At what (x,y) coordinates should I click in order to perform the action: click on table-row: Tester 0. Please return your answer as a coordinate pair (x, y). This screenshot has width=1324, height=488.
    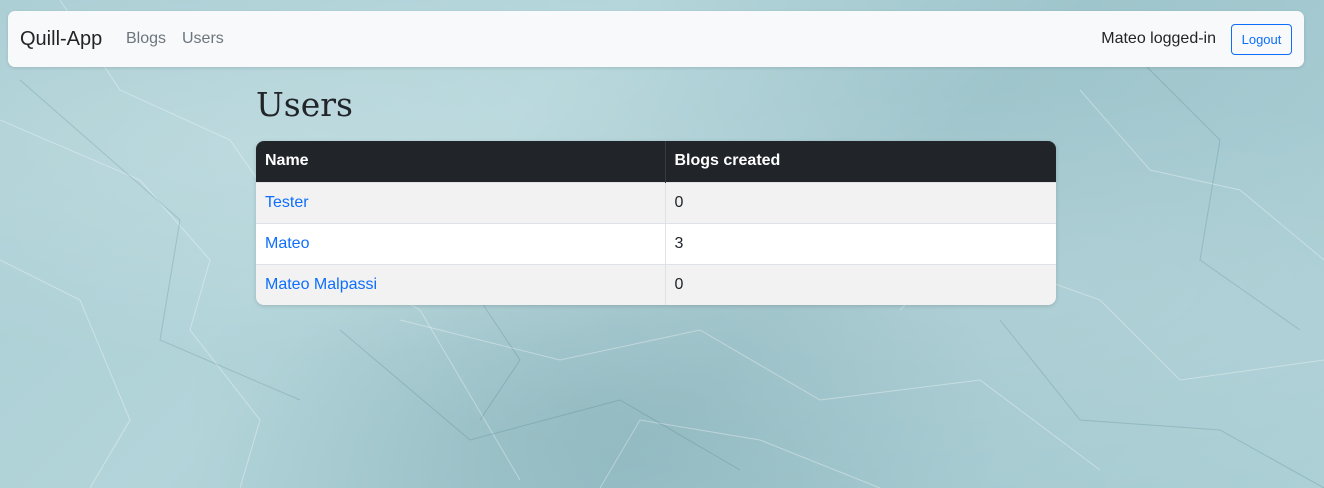
    Looking at the image, I should click on (656, 202).